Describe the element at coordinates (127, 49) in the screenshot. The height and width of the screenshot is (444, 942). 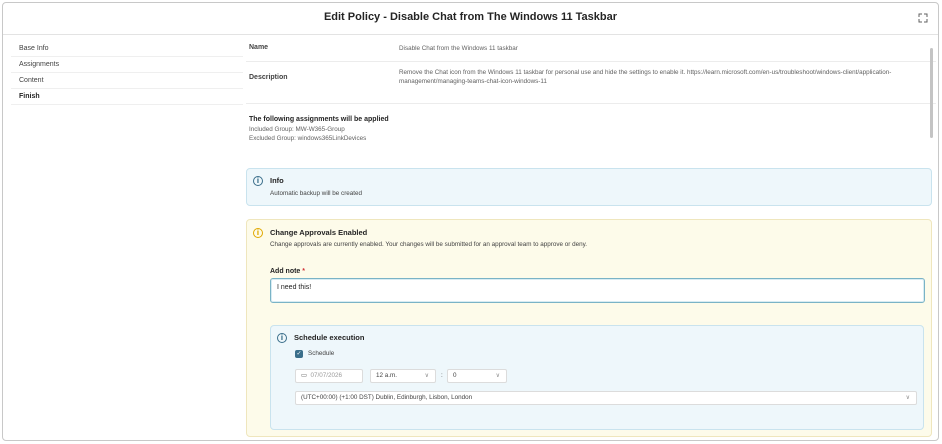
I see `step-base-info: Base Info` at that location.